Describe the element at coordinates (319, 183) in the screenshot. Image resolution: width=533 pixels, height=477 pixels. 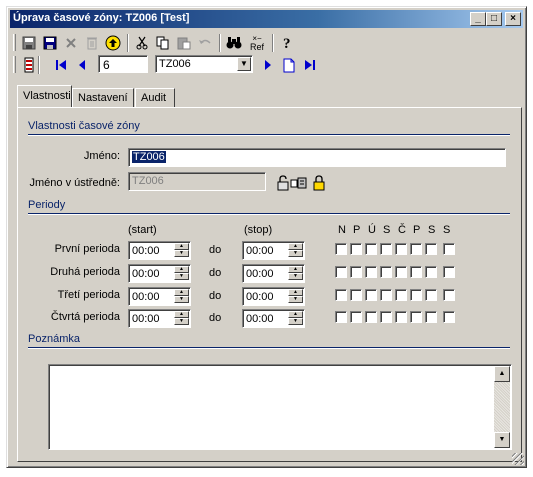
I see `lock-icon` at that location.